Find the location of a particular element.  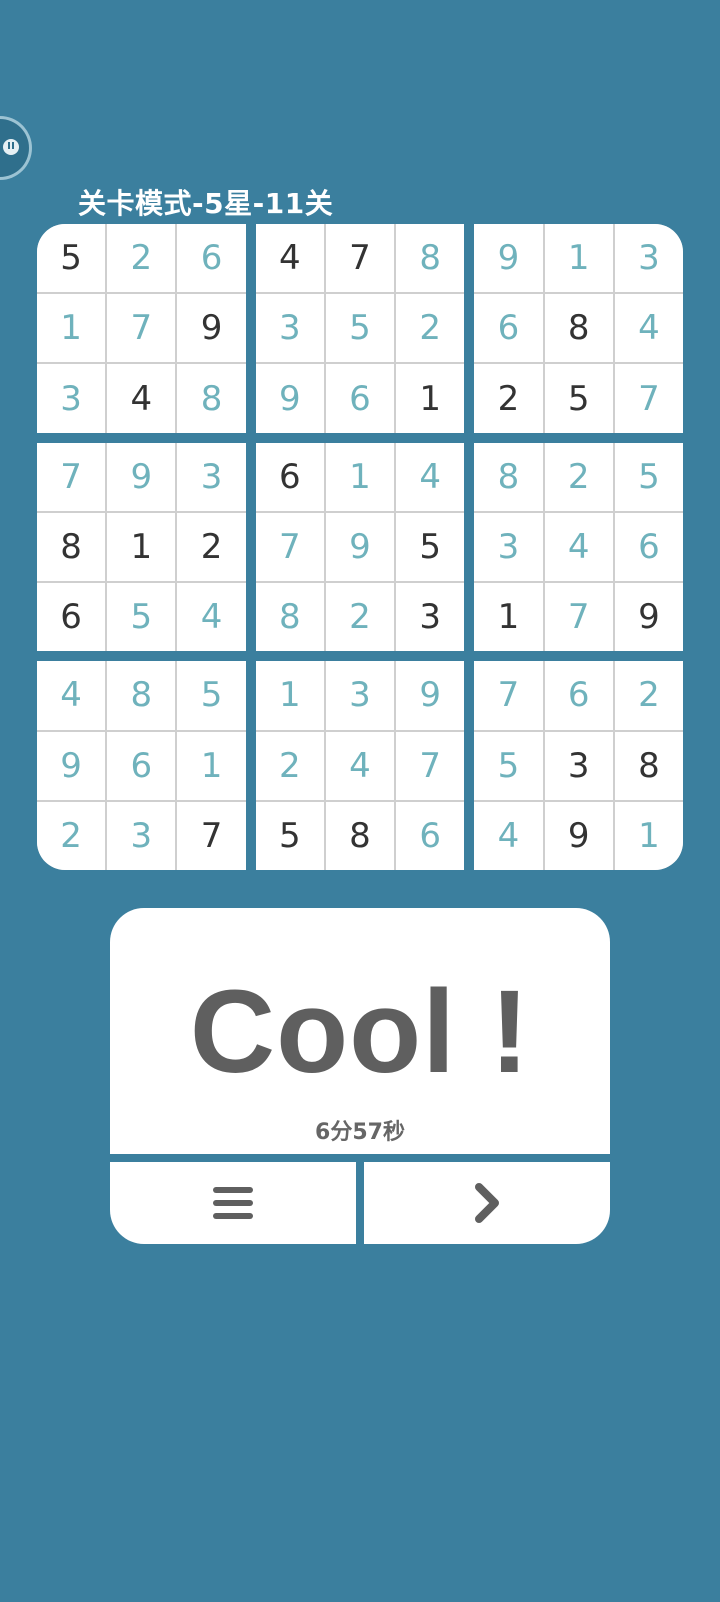

next-level-button is located at coordinates (487, 1203).